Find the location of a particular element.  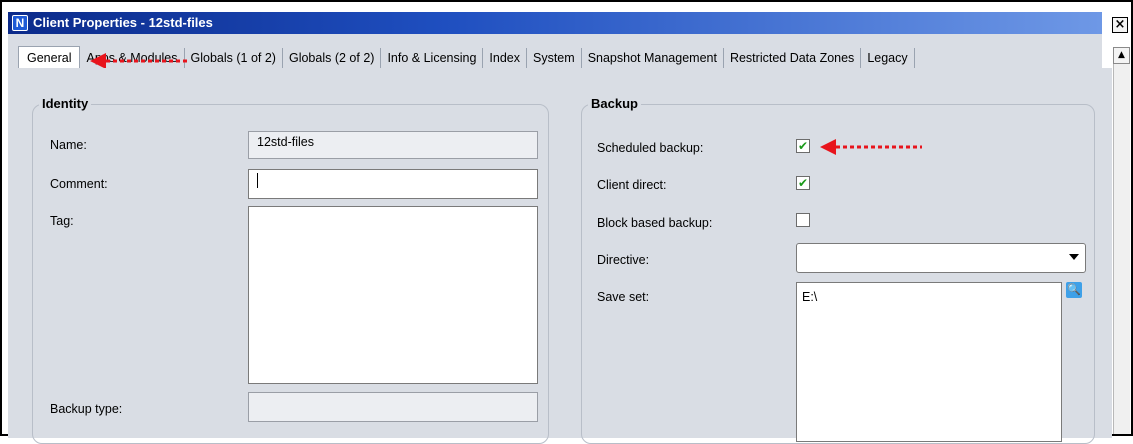

vertical-scrollbar is located at coordinates (1121, 240).